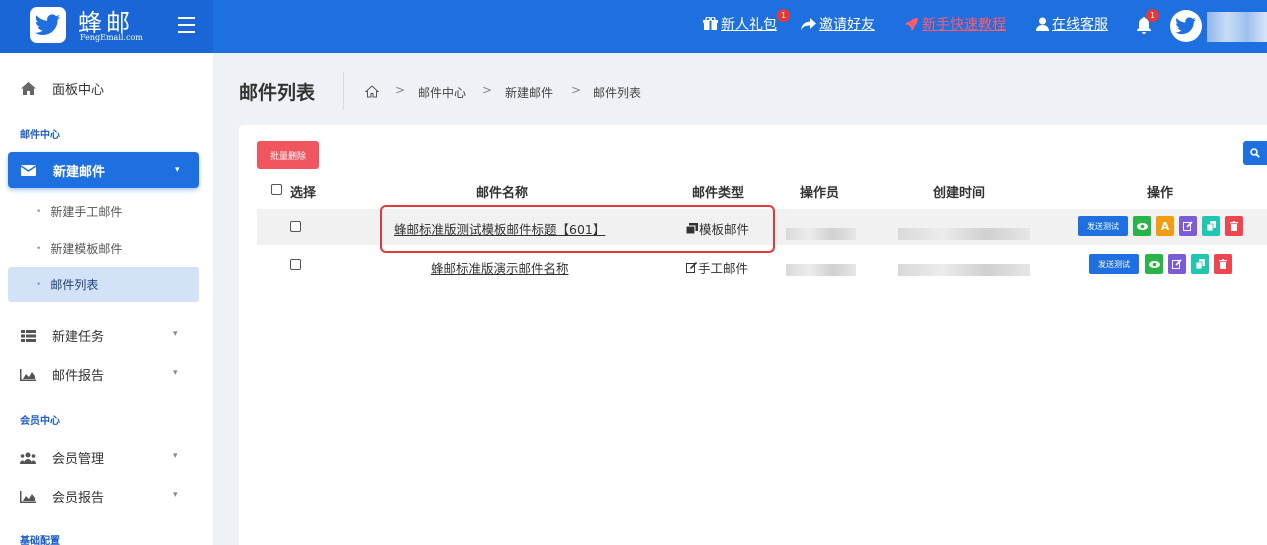 This screenshot has height=545, width=1267. Describe the element at coordinates (808, 23) in the screenshot. I see `share-icon` at that location.